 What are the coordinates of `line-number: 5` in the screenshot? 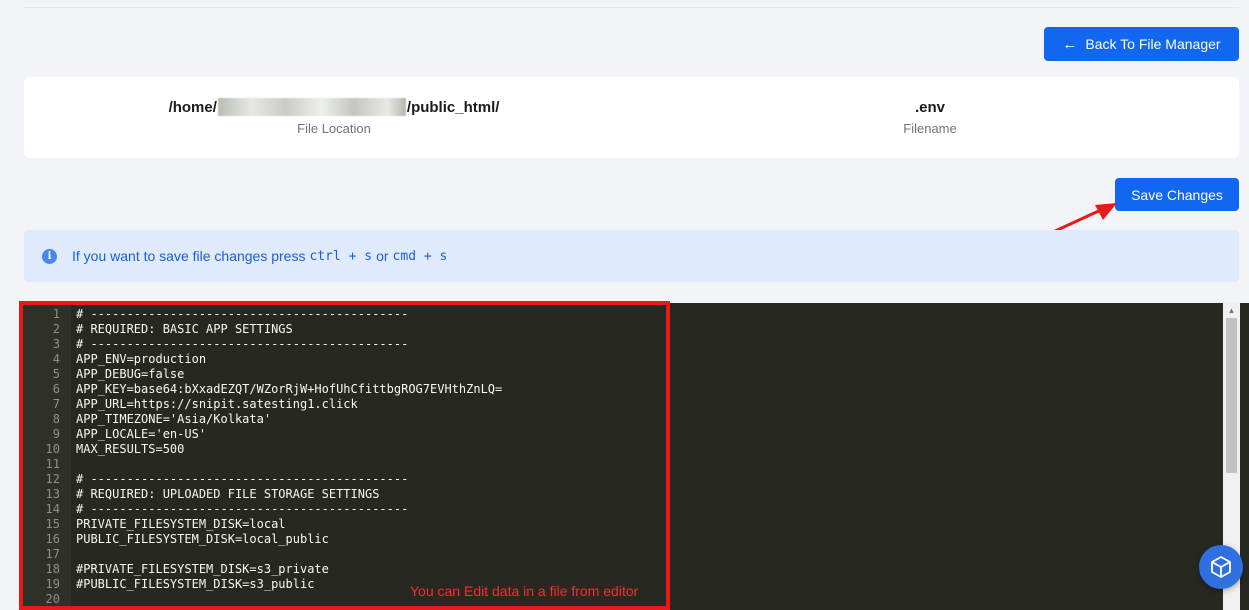 It's located at (56, 374).